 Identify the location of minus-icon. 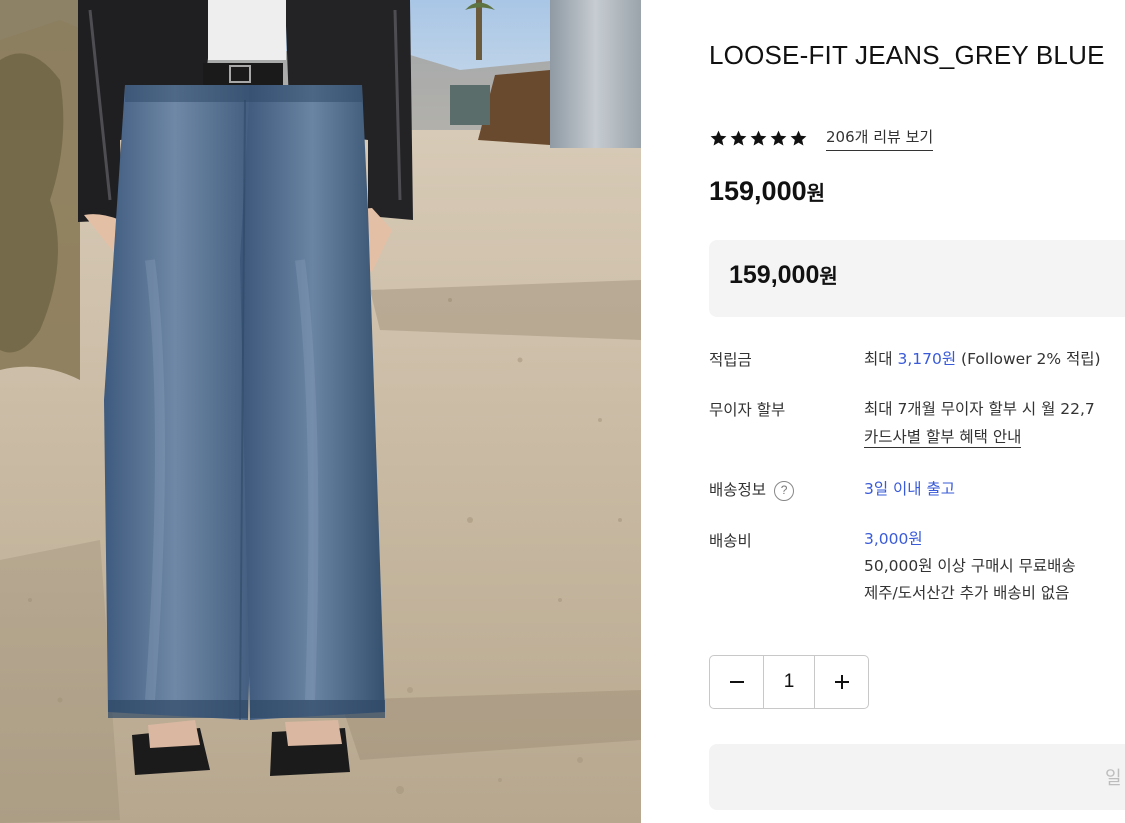
(736, 682).